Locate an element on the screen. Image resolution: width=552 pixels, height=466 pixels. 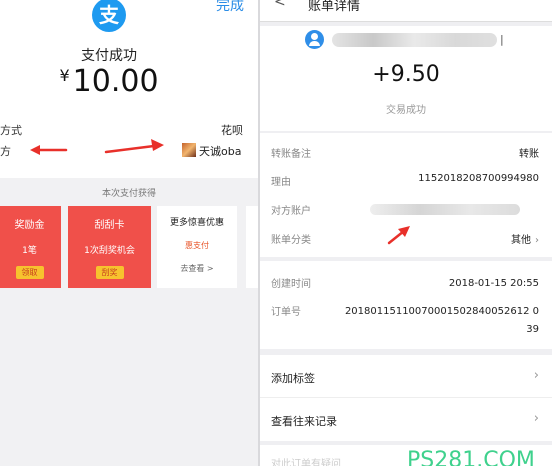
scratch-button: 刮奖 is located at coordinates (109, 272).